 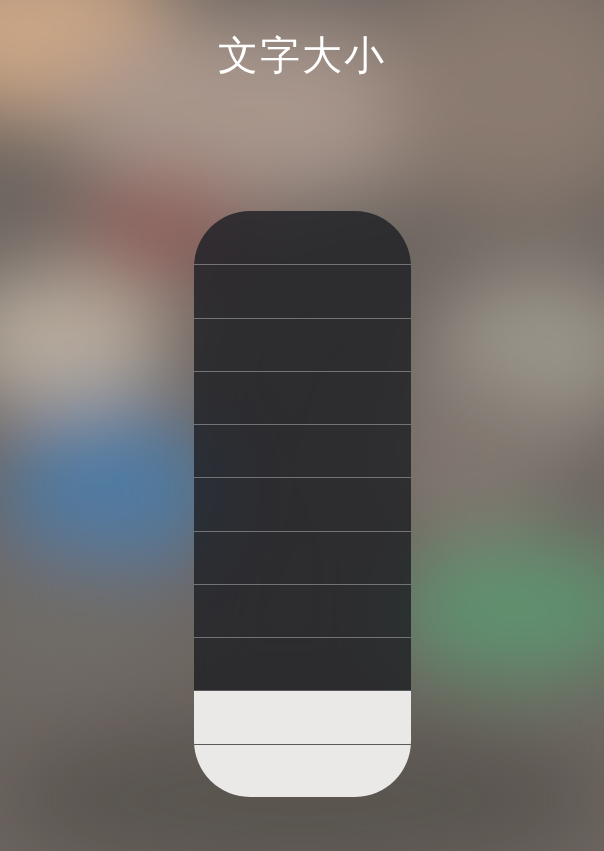 What do you see at coordinates (302, 56) in the screenshot?
I see `screen-title: 文字大小` at bounding box center [302, 56].